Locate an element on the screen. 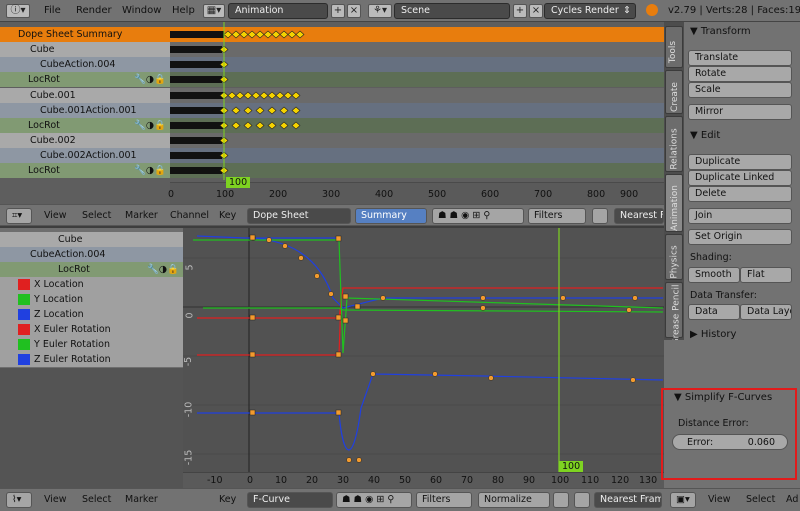 The width and height of the screenshot is (800, 511). flat-button: Flat is located at coordinates (766, 275).